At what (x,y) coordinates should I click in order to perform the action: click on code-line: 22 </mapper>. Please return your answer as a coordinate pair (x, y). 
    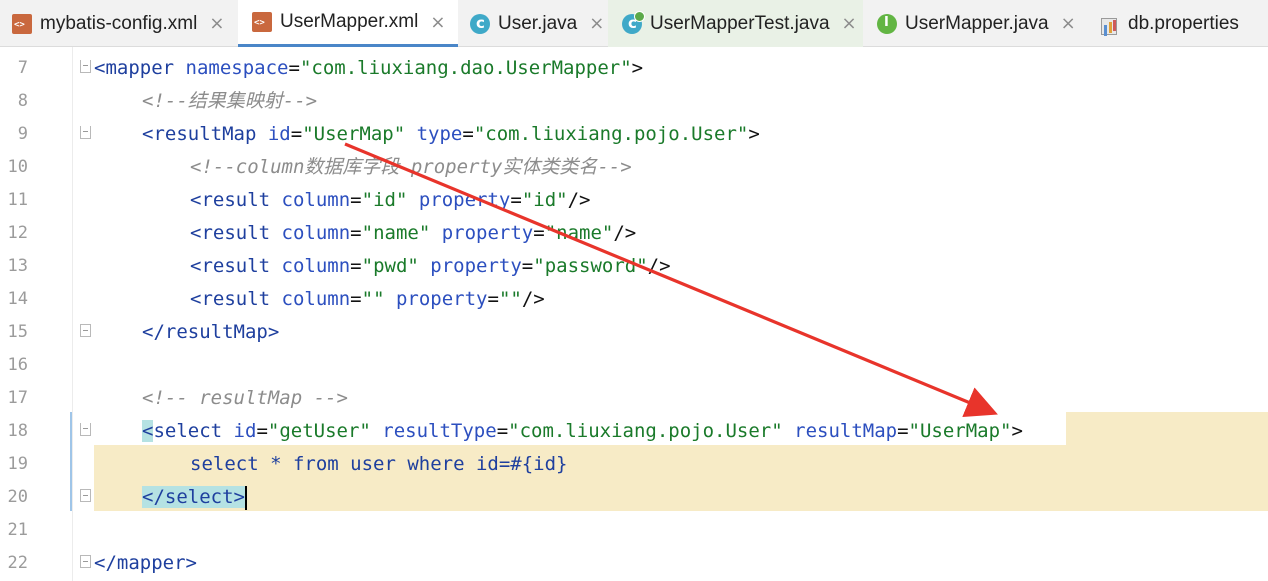
    Looking at the image, I should click on (634, 563).